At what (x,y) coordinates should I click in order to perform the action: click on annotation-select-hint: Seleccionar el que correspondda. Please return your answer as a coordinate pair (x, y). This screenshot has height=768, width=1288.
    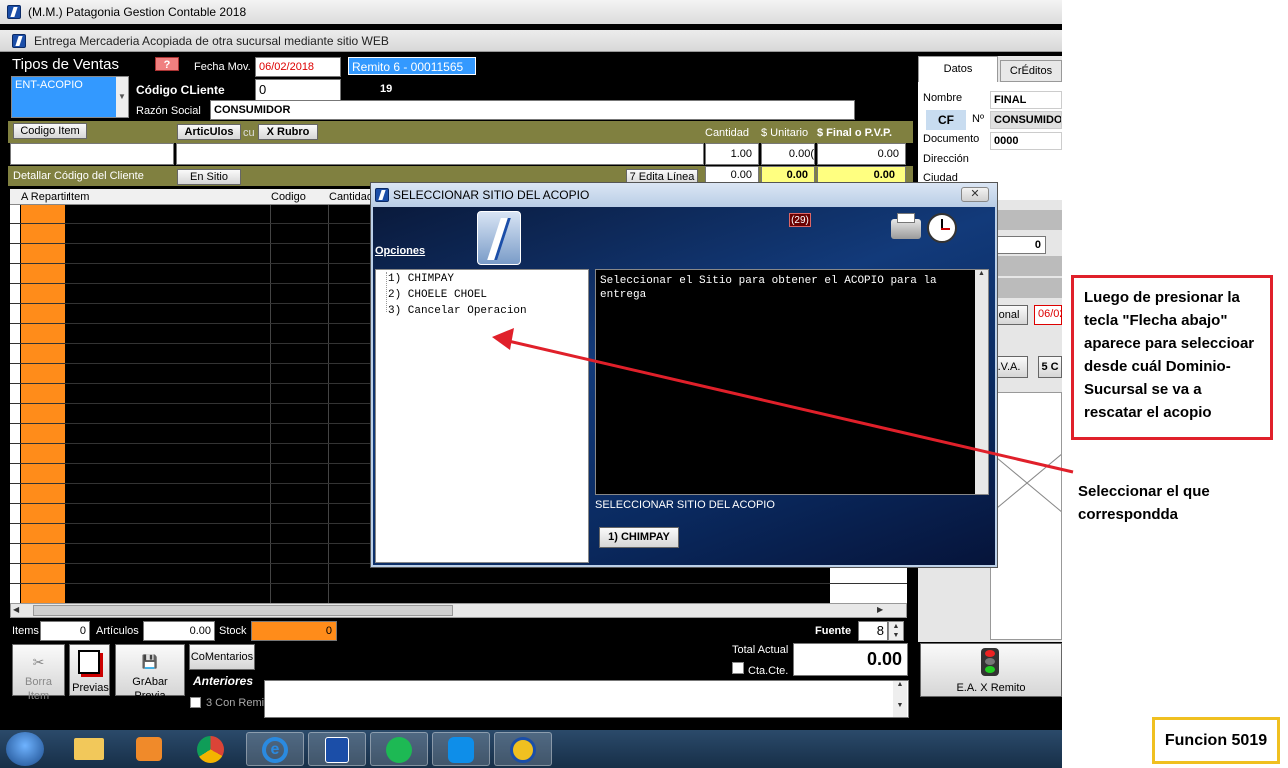
    Looking at the image, I should click on (1144, 503).